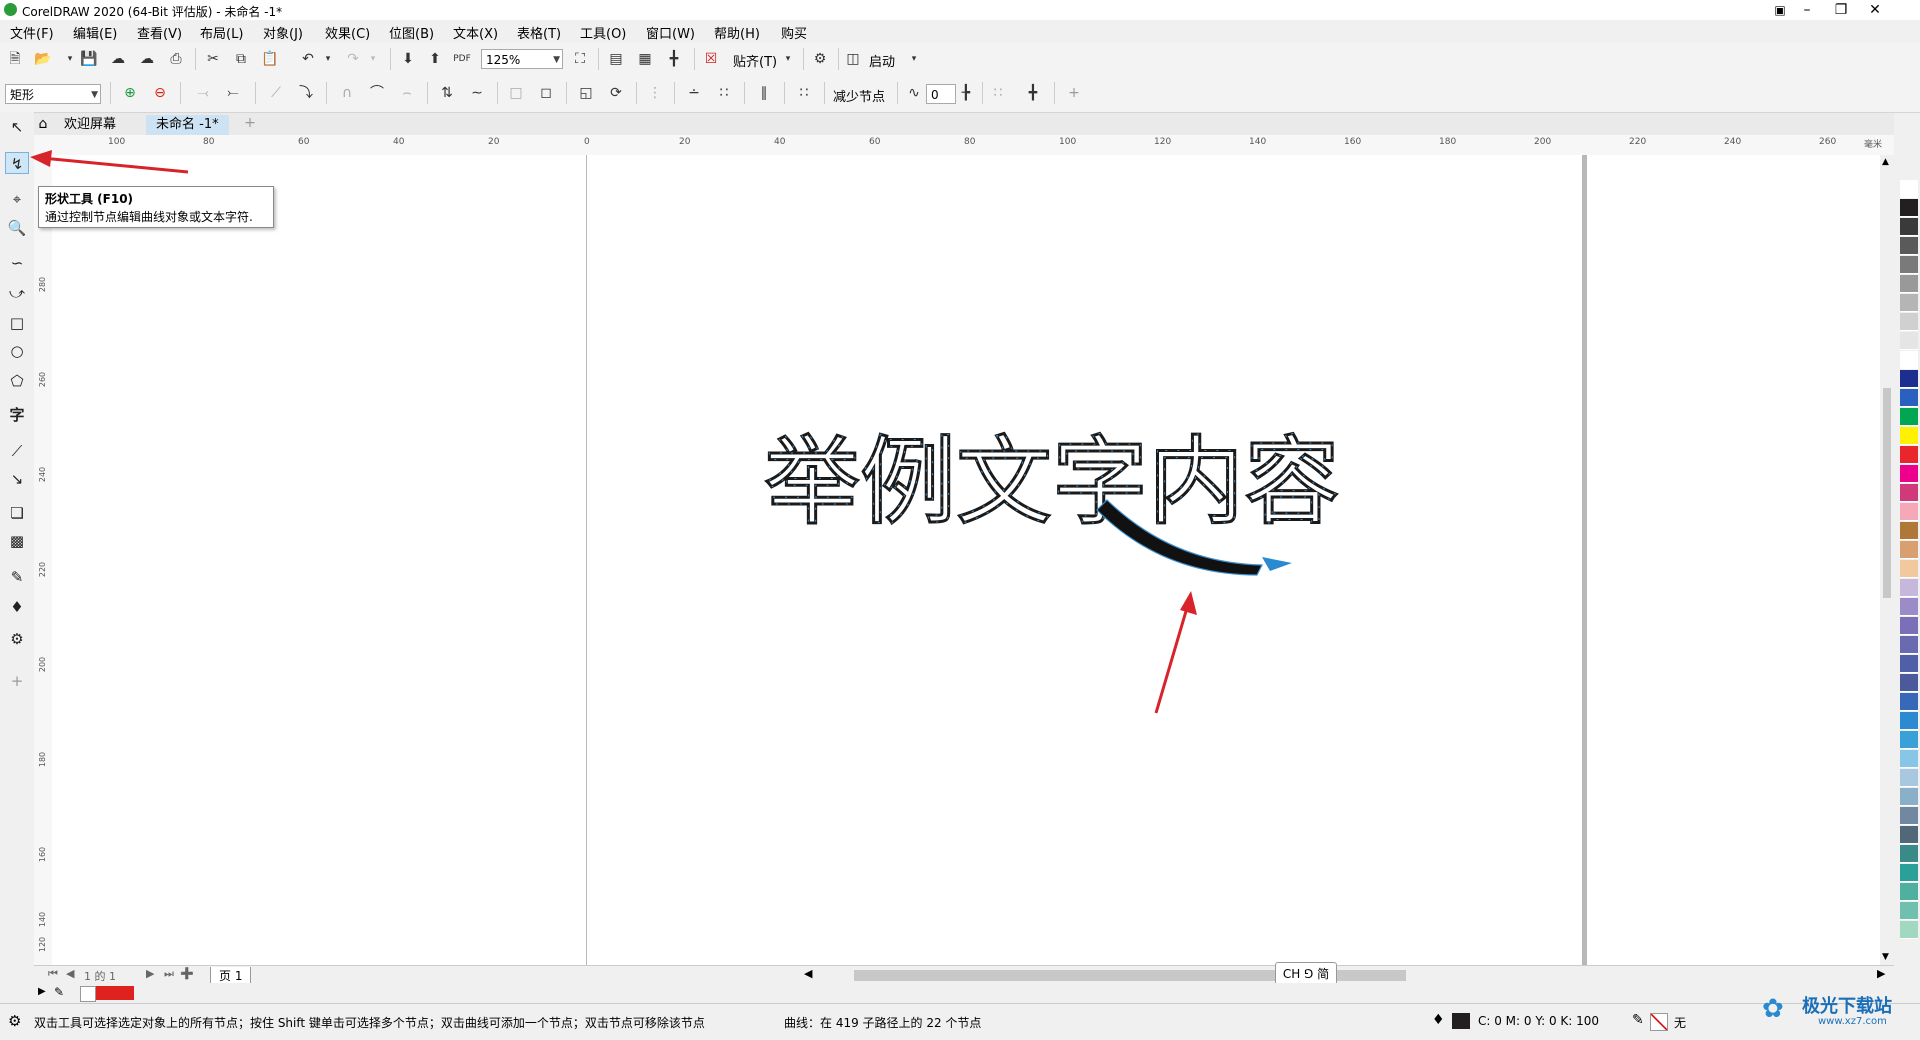 This screenshot has width=1920, height=1040. Describe the element at coordinates (407, 93) in the screenshot. I see `symmetrical-node-icon: ⌢` at that location.